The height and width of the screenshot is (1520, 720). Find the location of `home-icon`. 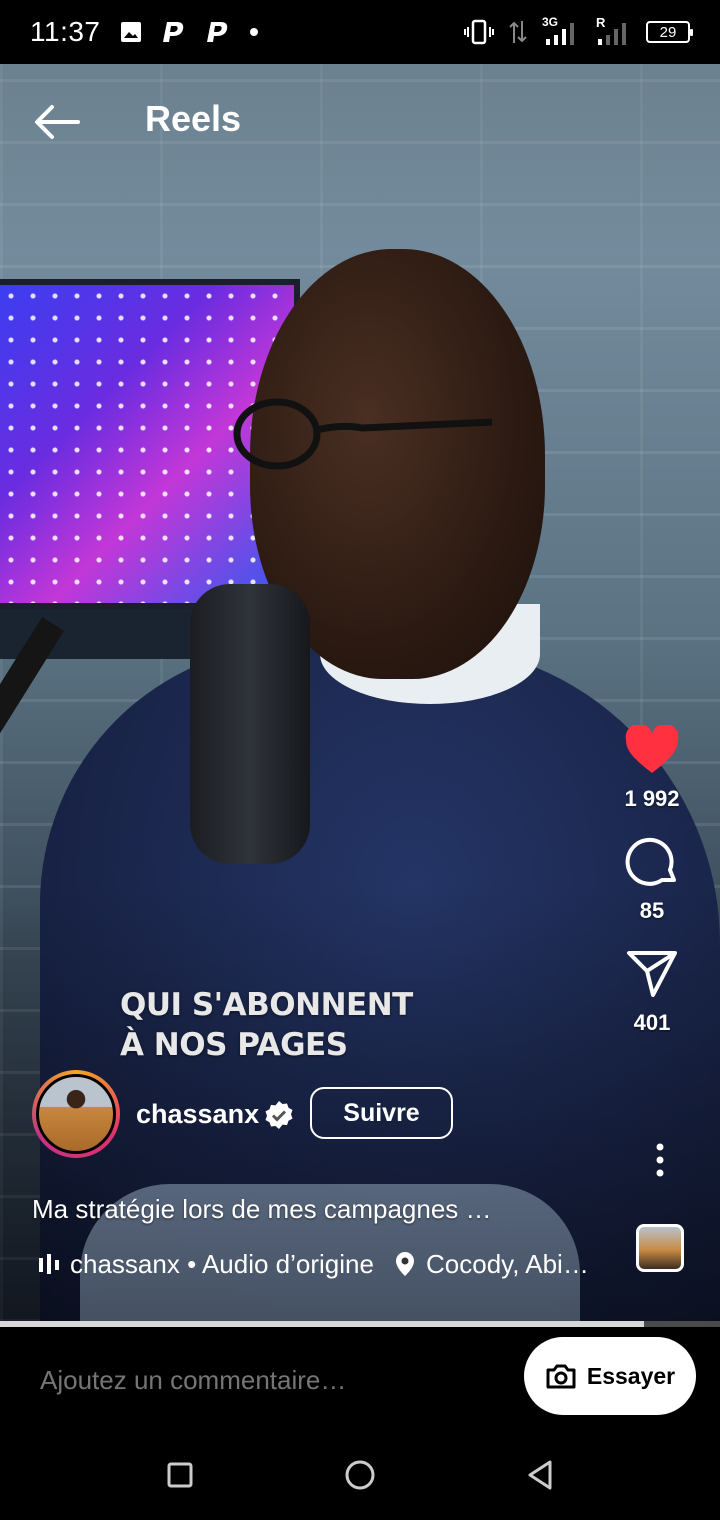

home-icon is located at coordinates (360, 1475).